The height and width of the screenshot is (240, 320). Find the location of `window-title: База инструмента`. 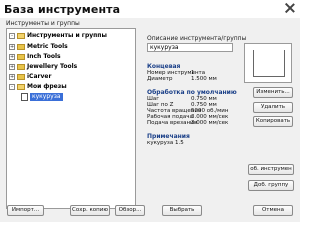

window-title: База инструмента is located at coordinates (62, 9).